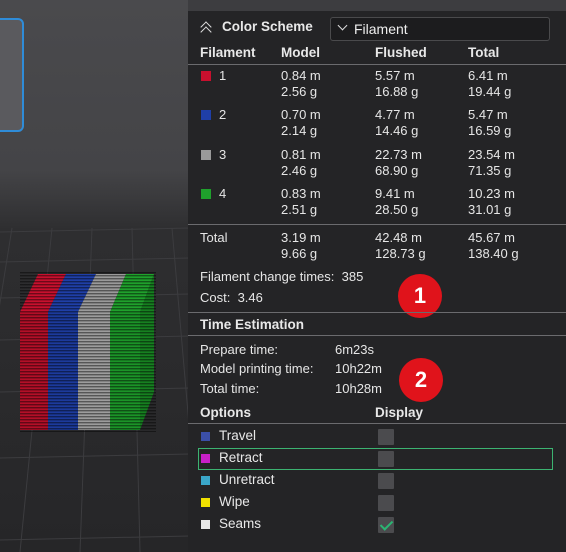 The image size is (566, 552). I want to click on filament-1-total: 6.41 m 19.44 g, so click(490, 83).